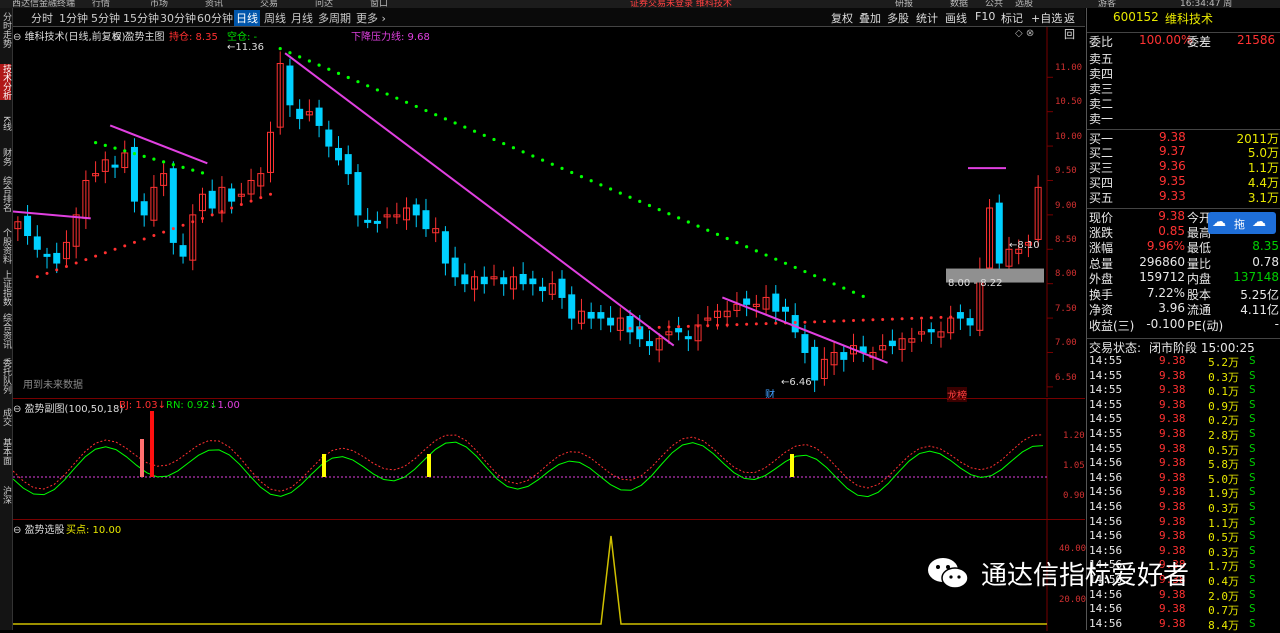 This screenshot has height=633, width=1280. Describe the element at coordinates (904, 4) in the screenshot. I see `menu-research: 研报` at that location.